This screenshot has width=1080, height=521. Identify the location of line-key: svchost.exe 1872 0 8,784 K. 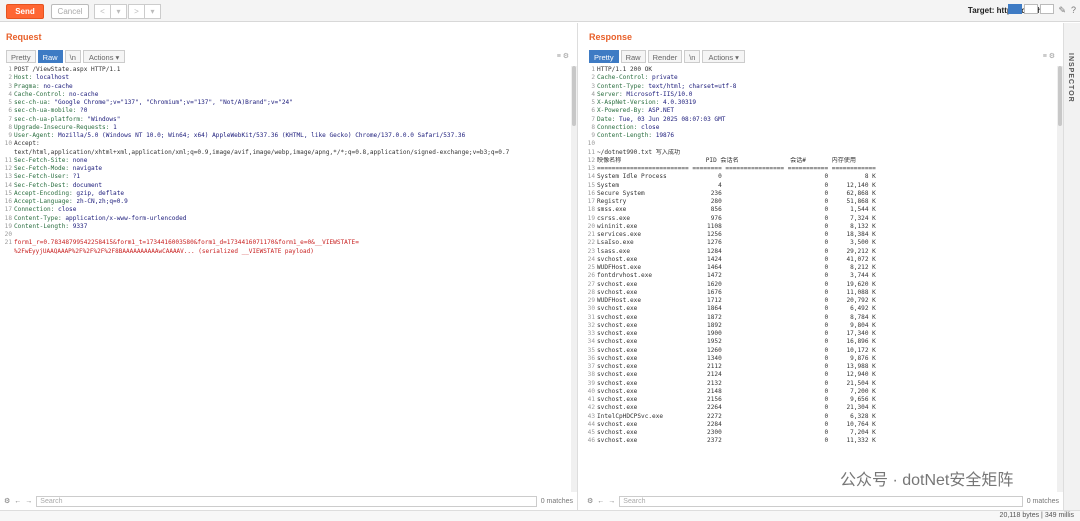
(736, 317).